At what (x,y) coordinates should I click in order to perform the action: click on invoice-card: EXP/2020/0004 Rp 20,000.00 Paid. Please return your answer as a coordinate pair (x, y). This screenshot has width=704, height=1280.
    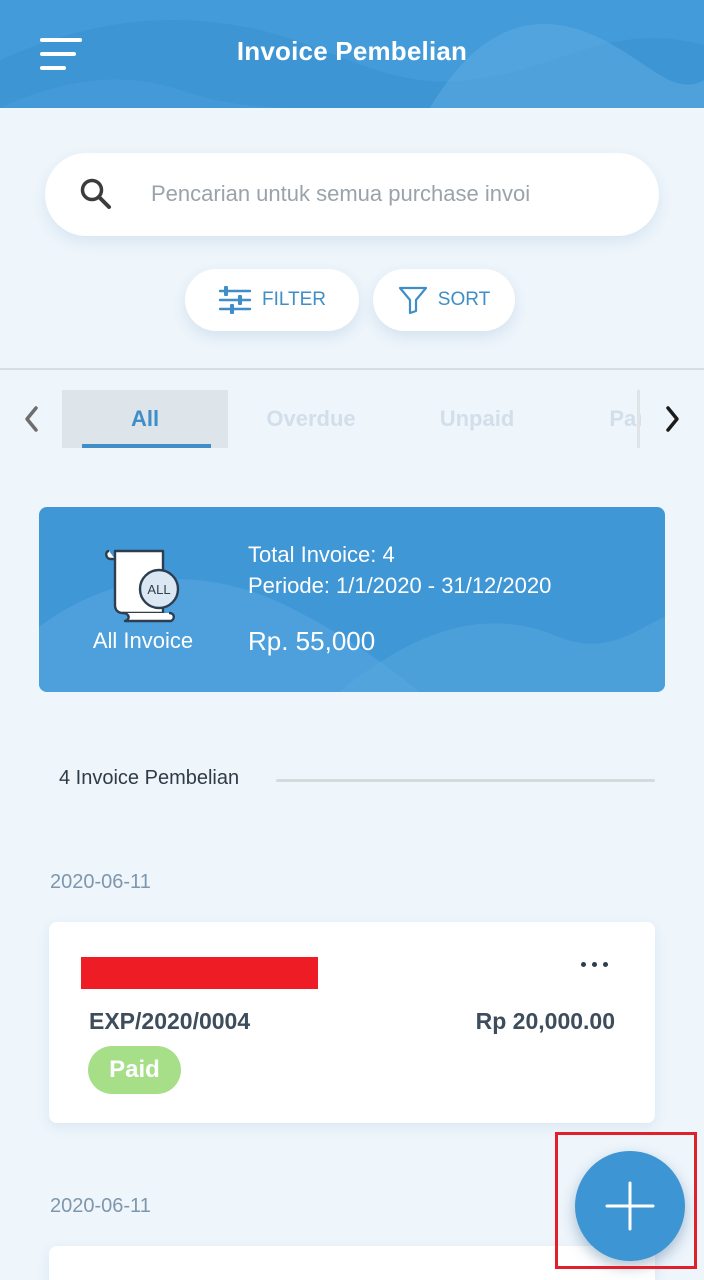
    Looking at the image, I should click on (352, 1022).